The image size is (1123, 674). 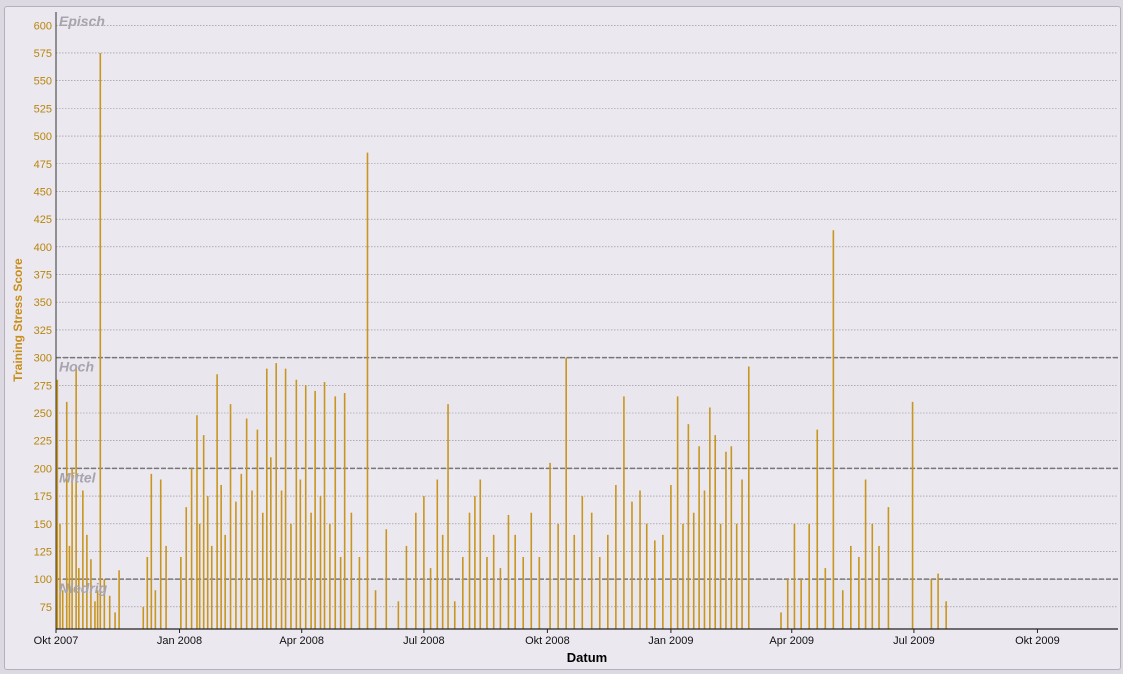 What do you see at coordinates (43, 552) in the screenshot?
I see `y-tick-label: 125` at bounding box center [43, 552].